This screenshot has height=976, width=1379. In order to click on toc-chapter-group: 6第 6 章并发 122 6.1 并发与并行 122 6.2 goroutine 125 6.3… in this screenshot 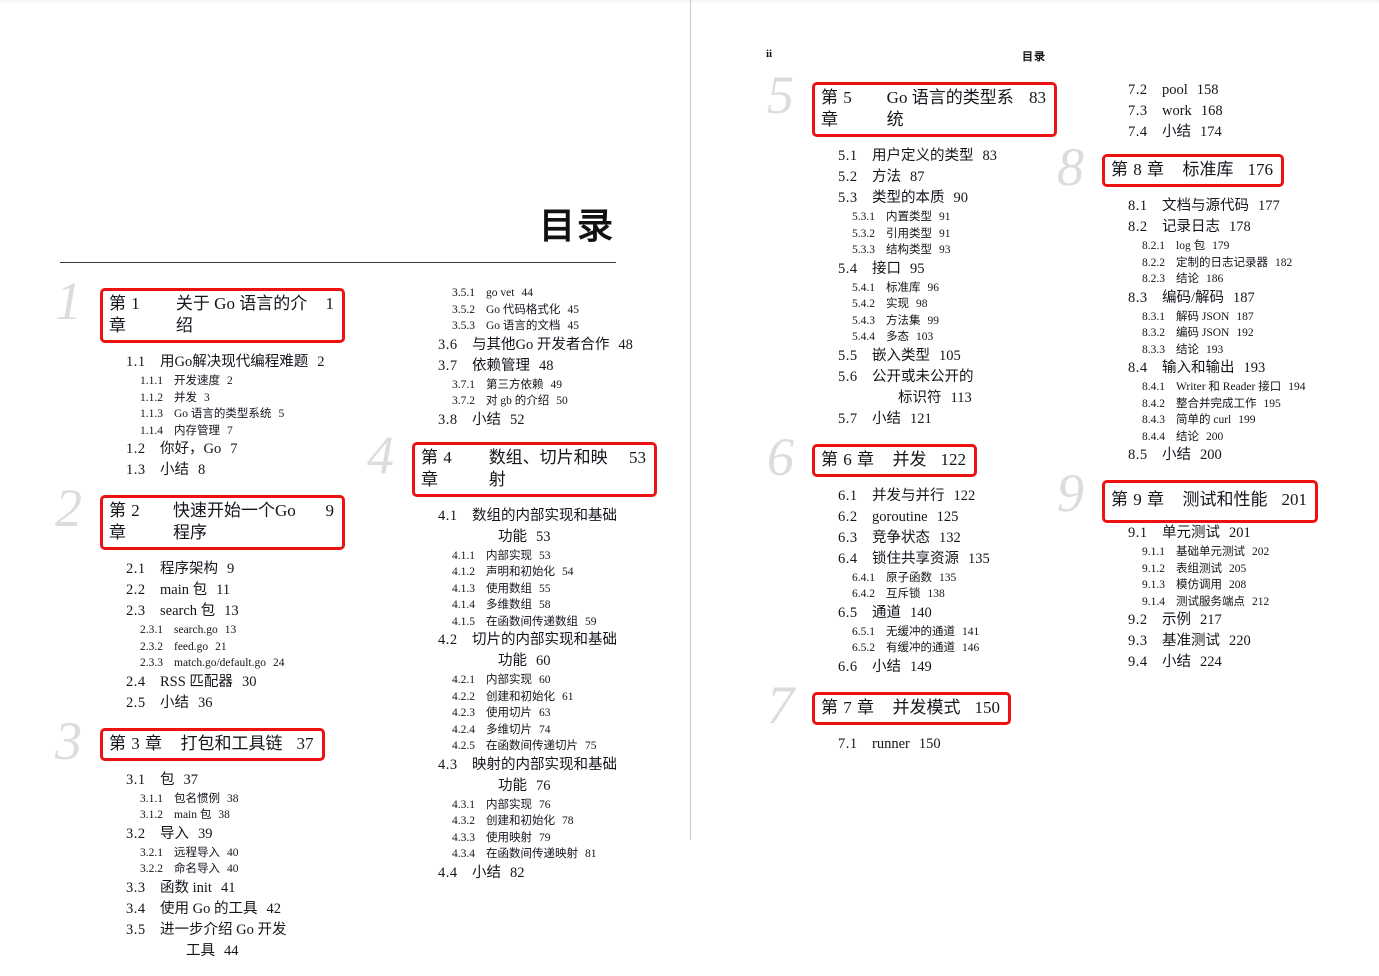, I will do `click(912, 554)`.